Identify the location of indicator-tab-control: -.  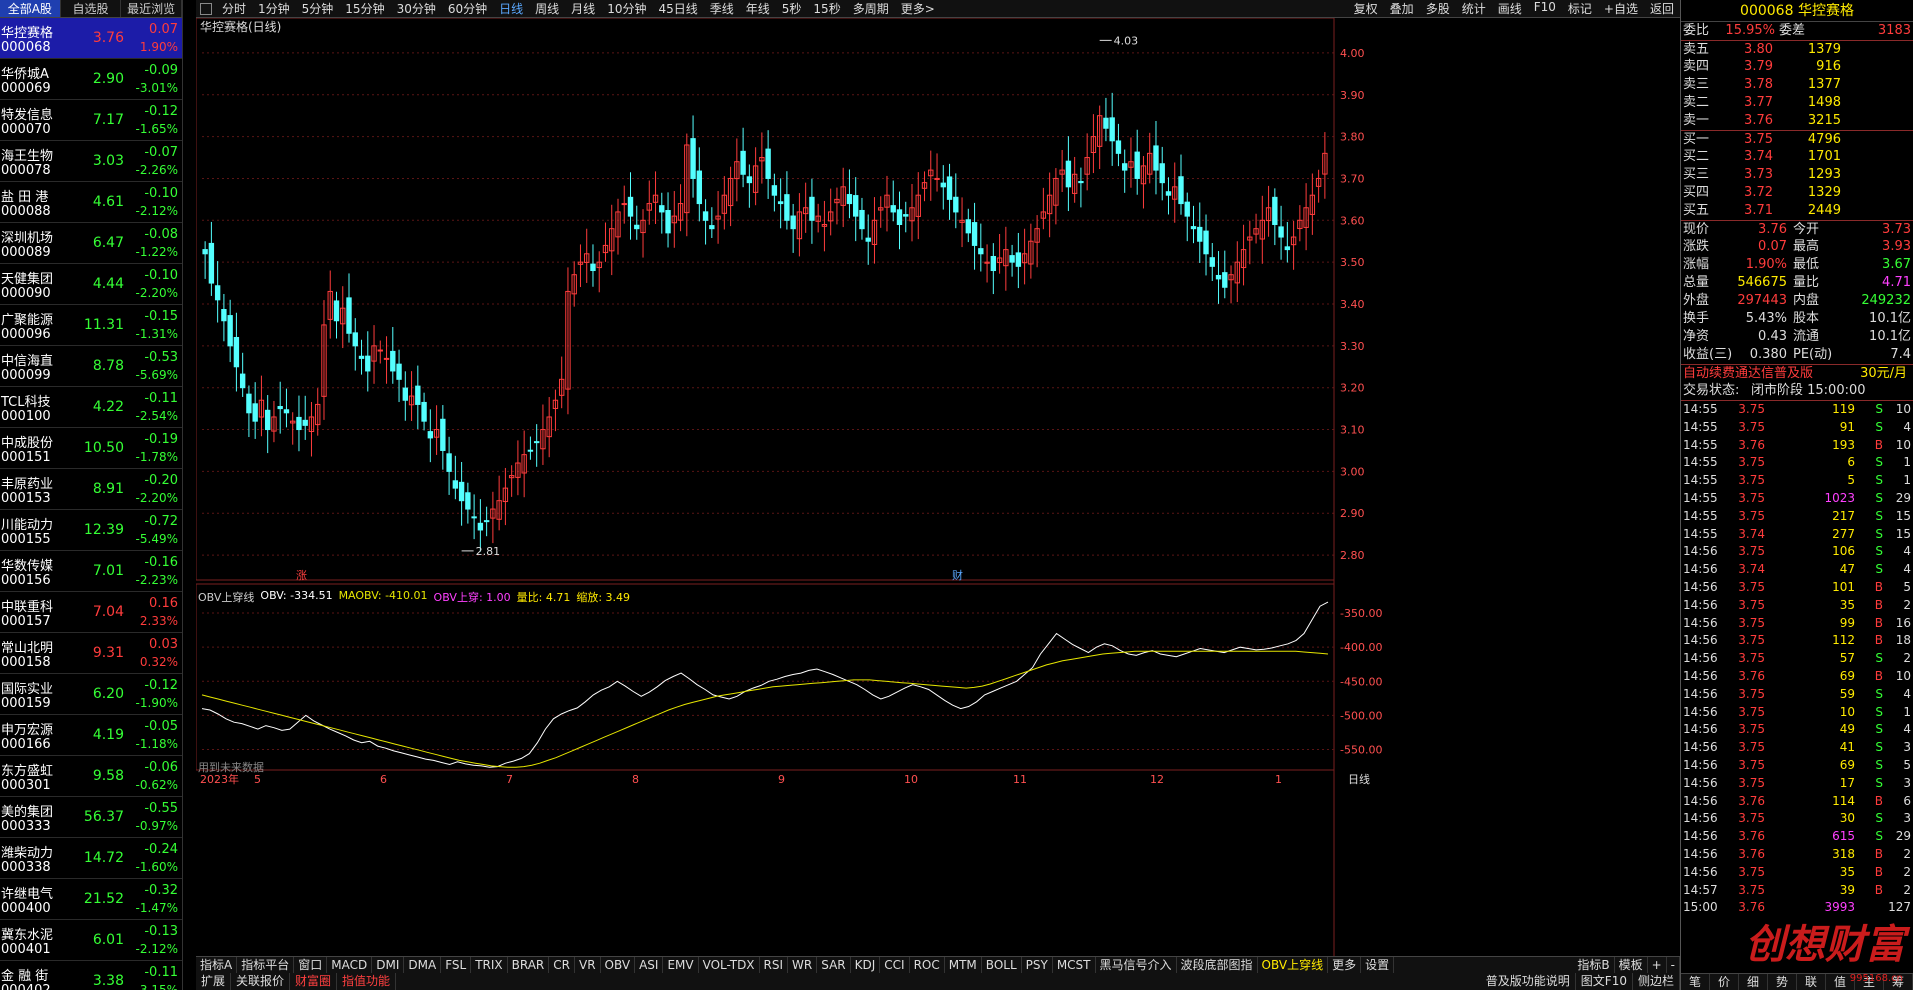
(1673, 965).